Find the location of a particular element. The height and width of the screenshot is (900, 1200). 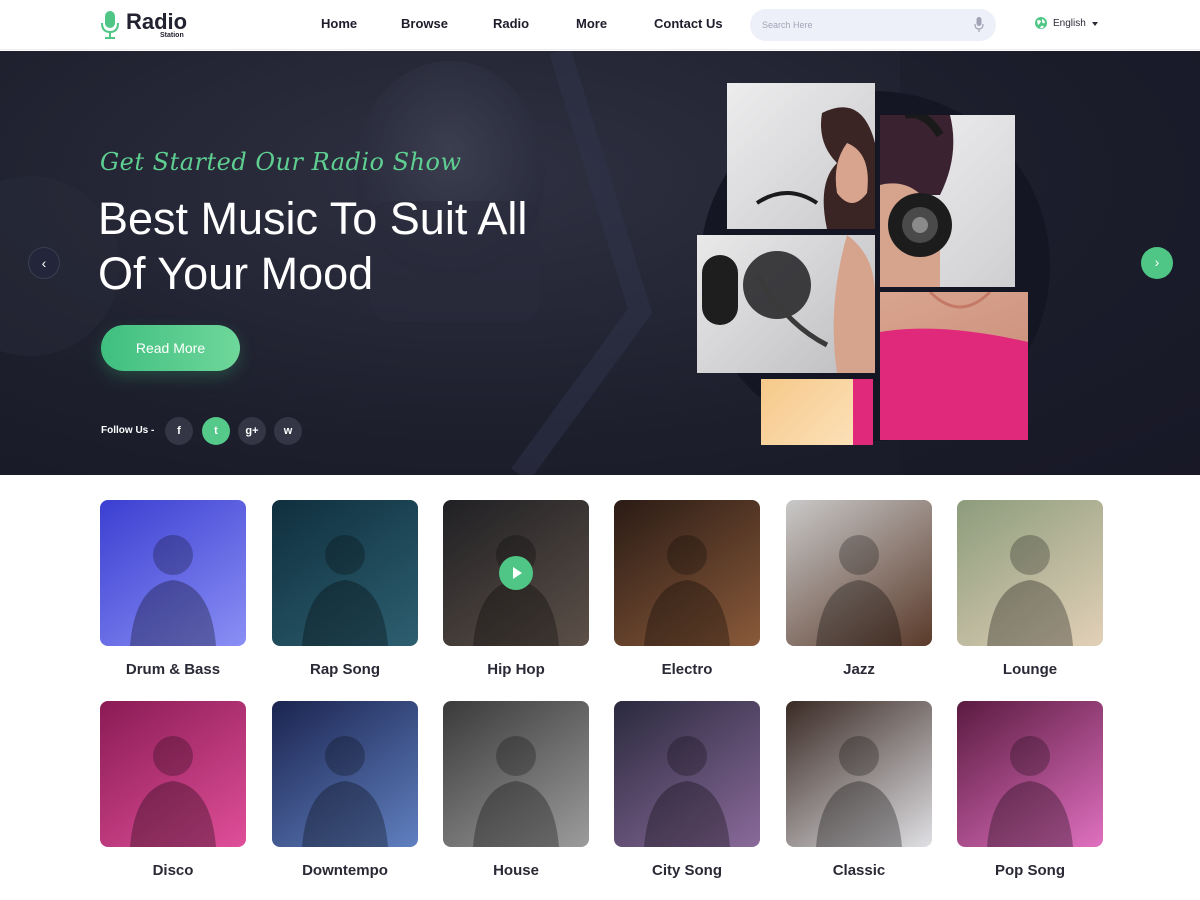

hero-title: Best Music To Suit All Of Your Mood is located at coordinates (358, 246).